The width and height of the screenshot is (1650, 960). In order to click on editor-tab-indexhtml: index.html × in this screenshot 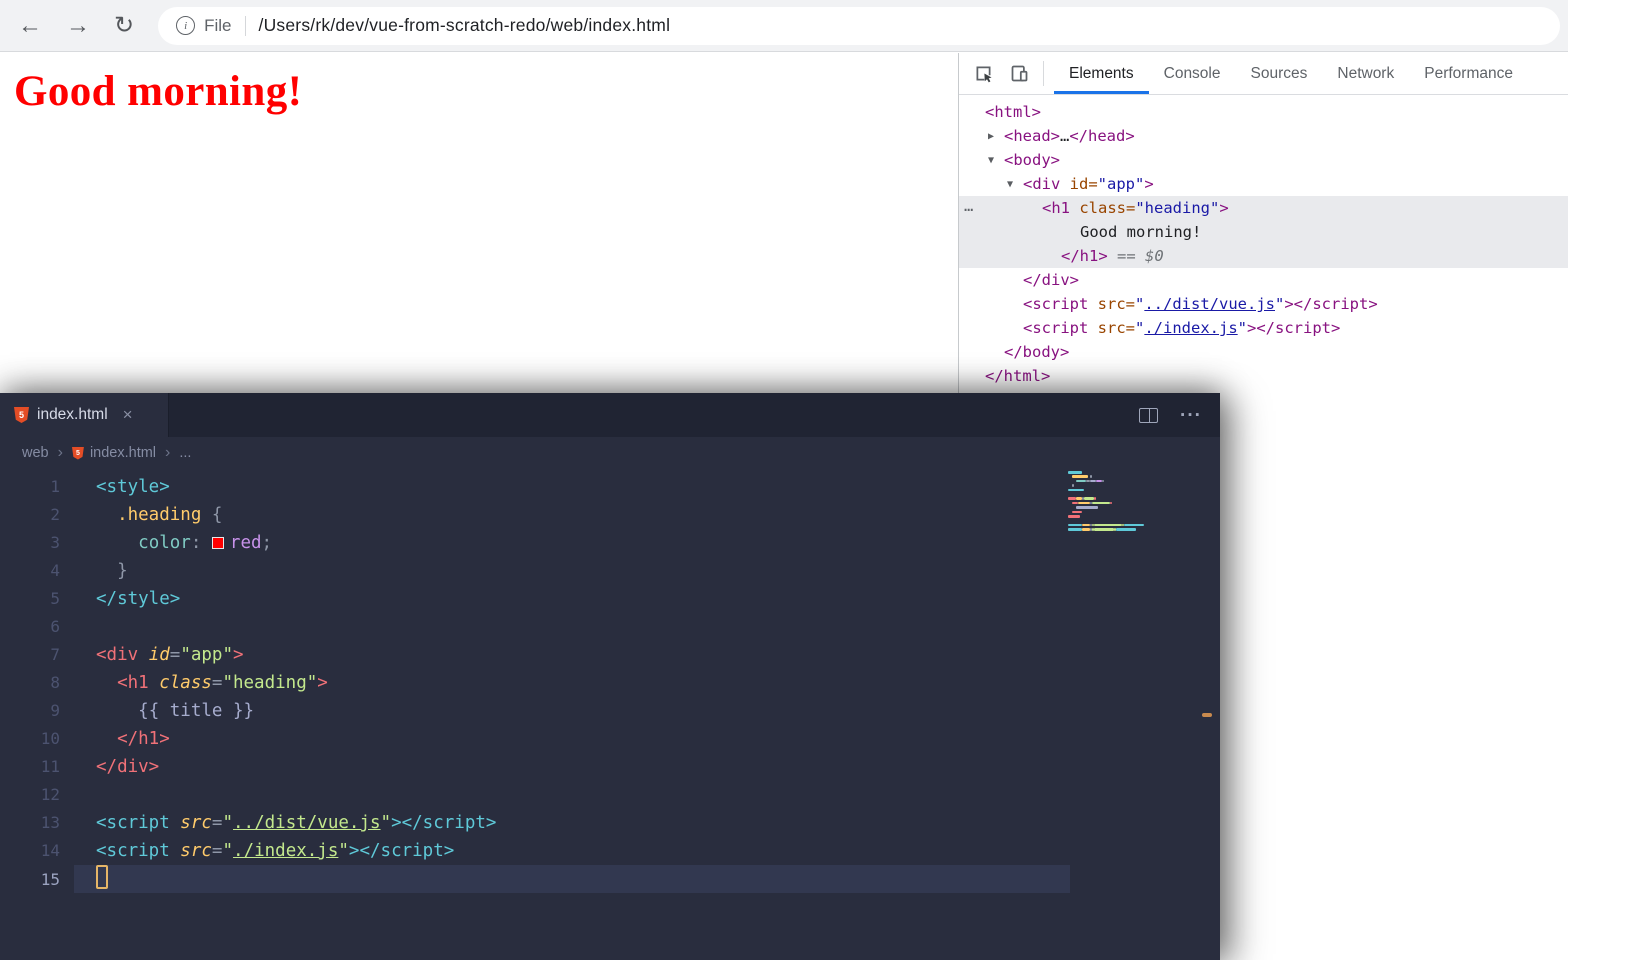, I will do `click(84, 415)`.